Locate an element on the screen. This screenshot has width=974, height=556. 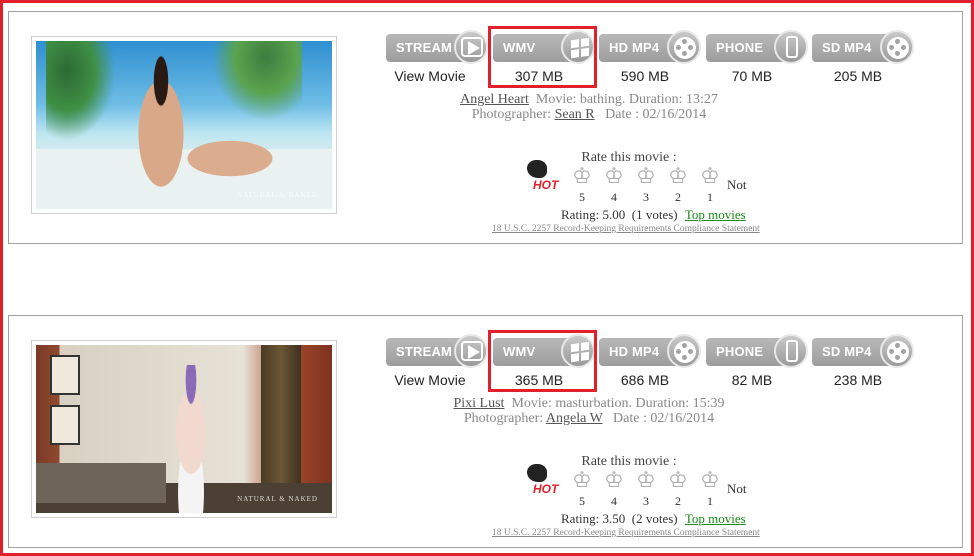
sd-mp4-download: SD MP4 238 MB is located at coordinates (864, 362).